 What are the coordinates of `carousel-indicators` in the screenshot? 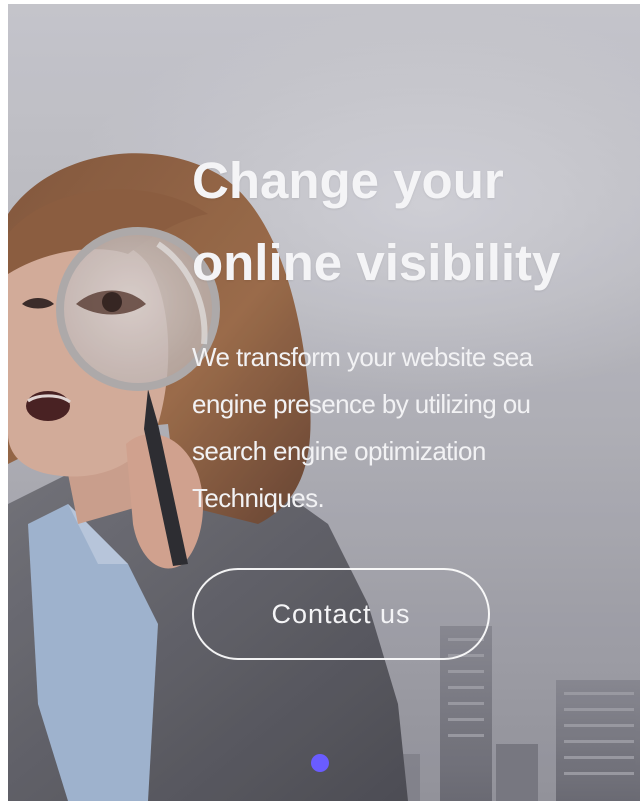 It's located at (320, 764).